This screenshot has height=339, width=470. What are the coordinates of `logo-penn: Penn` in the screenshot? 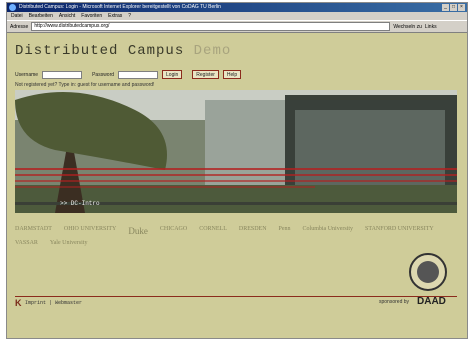 It's located at (284, 229).